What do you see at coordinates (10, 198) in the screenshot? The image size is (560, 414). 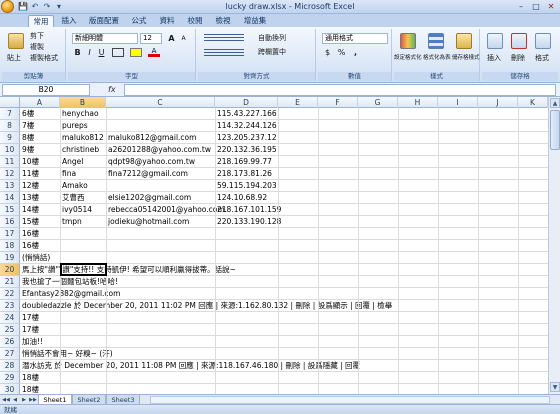 I see `row-header: 14` at bounding box center [10, 198].